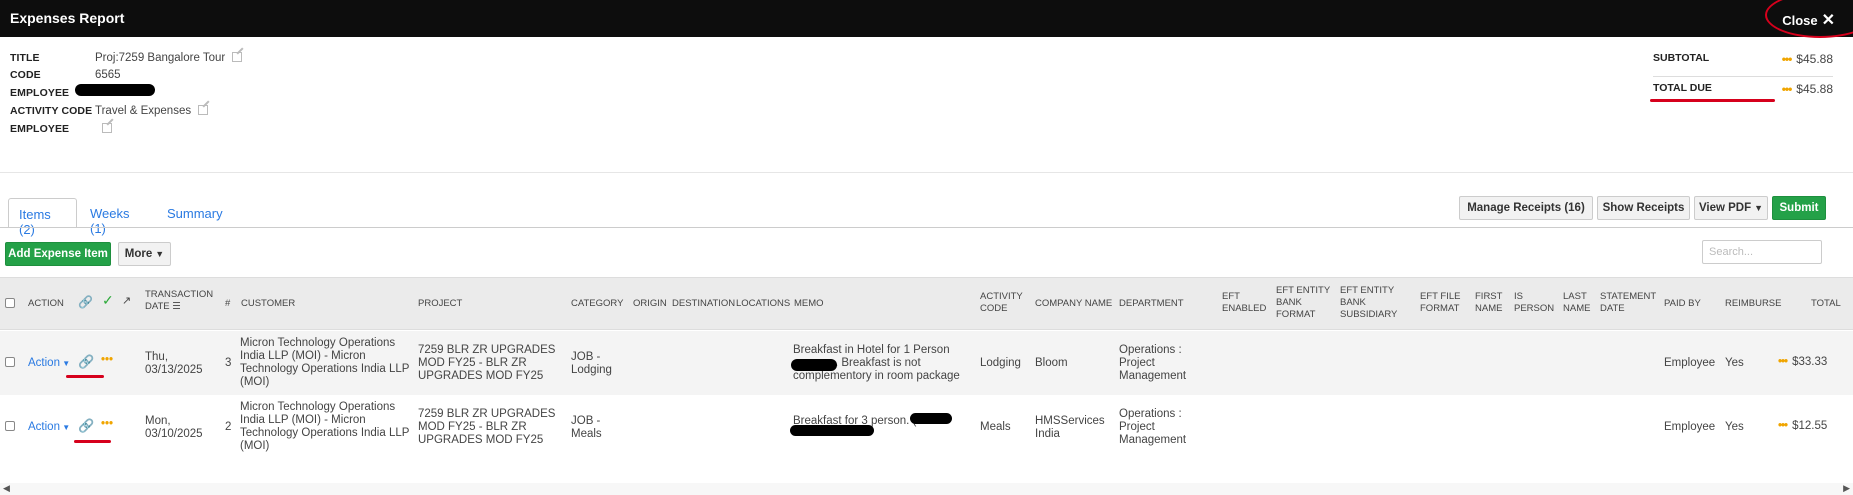  What do you see at coordinates (179, 307) in the screenshot?
I see `col-label-2: DATE ☰` at bounding box center [179, 307].